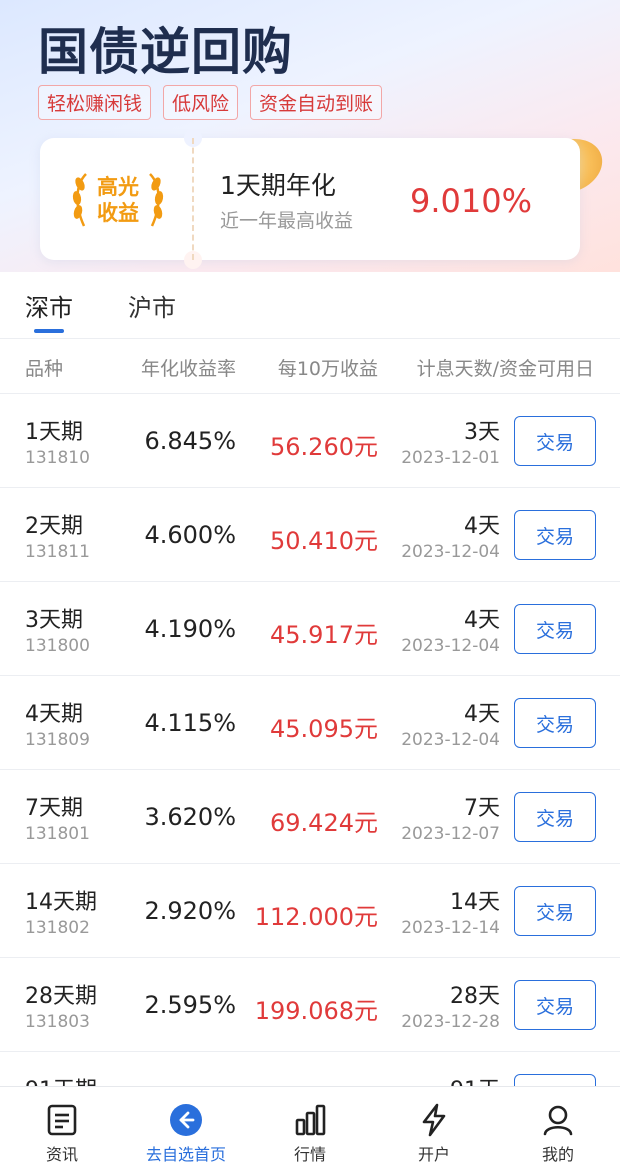  I want to click on nav-market-label: 行情, so click(309, 1154).